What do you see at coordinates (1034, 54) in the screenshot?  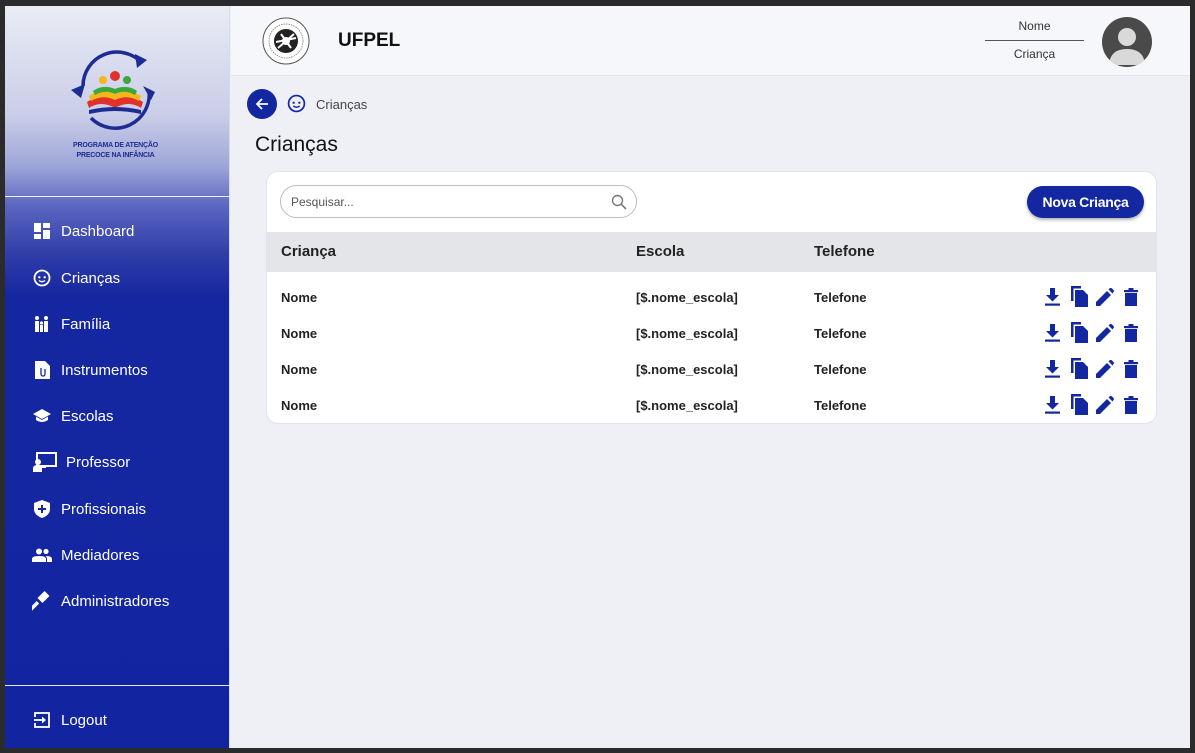 I see `user-role: Criança` at bounding box center [1034, 54].